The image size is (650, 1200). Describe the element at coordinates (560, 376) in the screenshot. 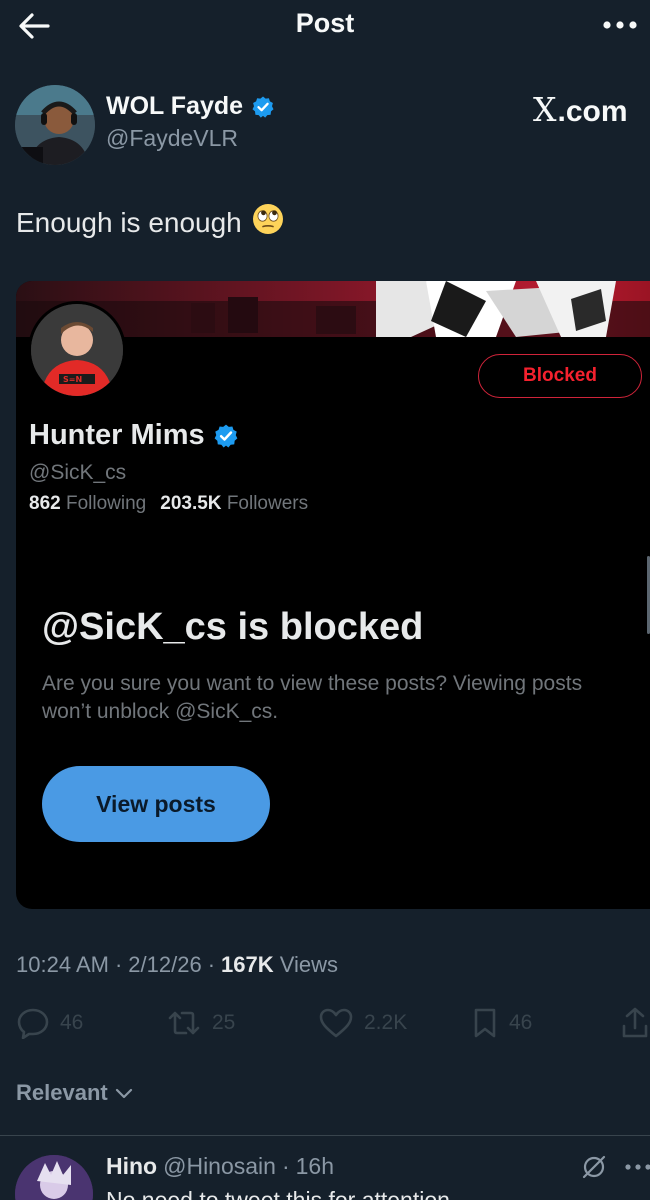

I see `blocked-button: Blocked` at that location.